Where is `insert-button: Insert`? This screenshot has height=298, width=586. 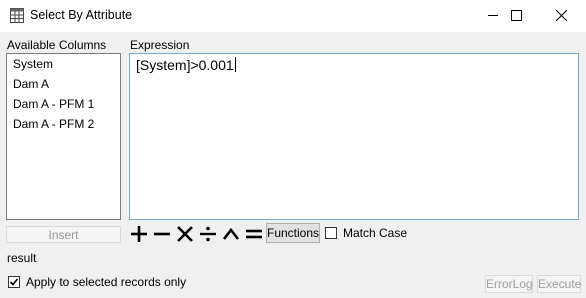
insert-button: Insert is located at coordinates (63, 234).